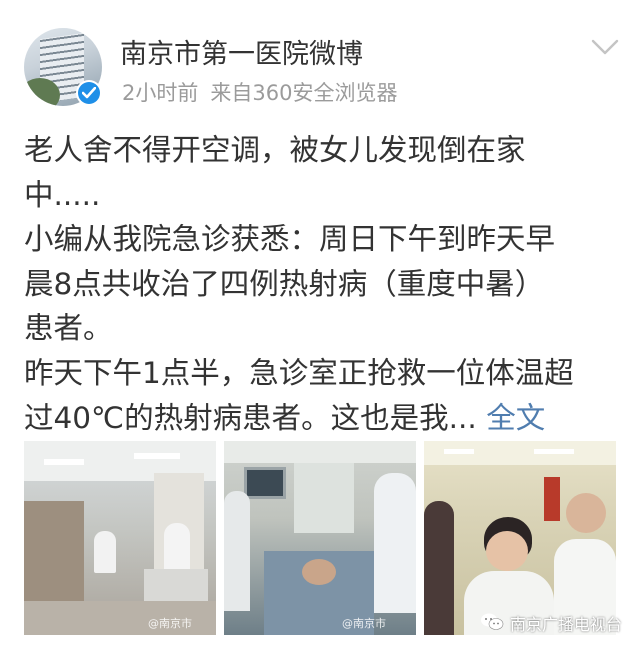 The width and height of the screenshot is (639, 651). I want to click on verified-badge-icon, so click(89, 93).